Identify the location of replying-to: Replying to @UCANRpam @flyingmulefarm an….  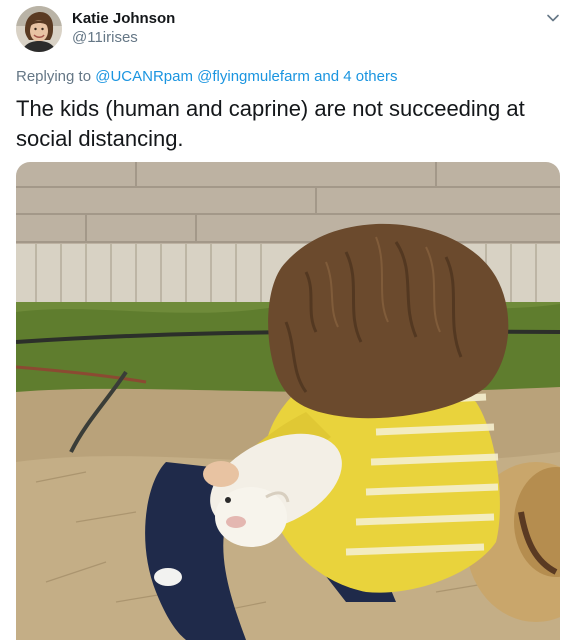
(206, 77).